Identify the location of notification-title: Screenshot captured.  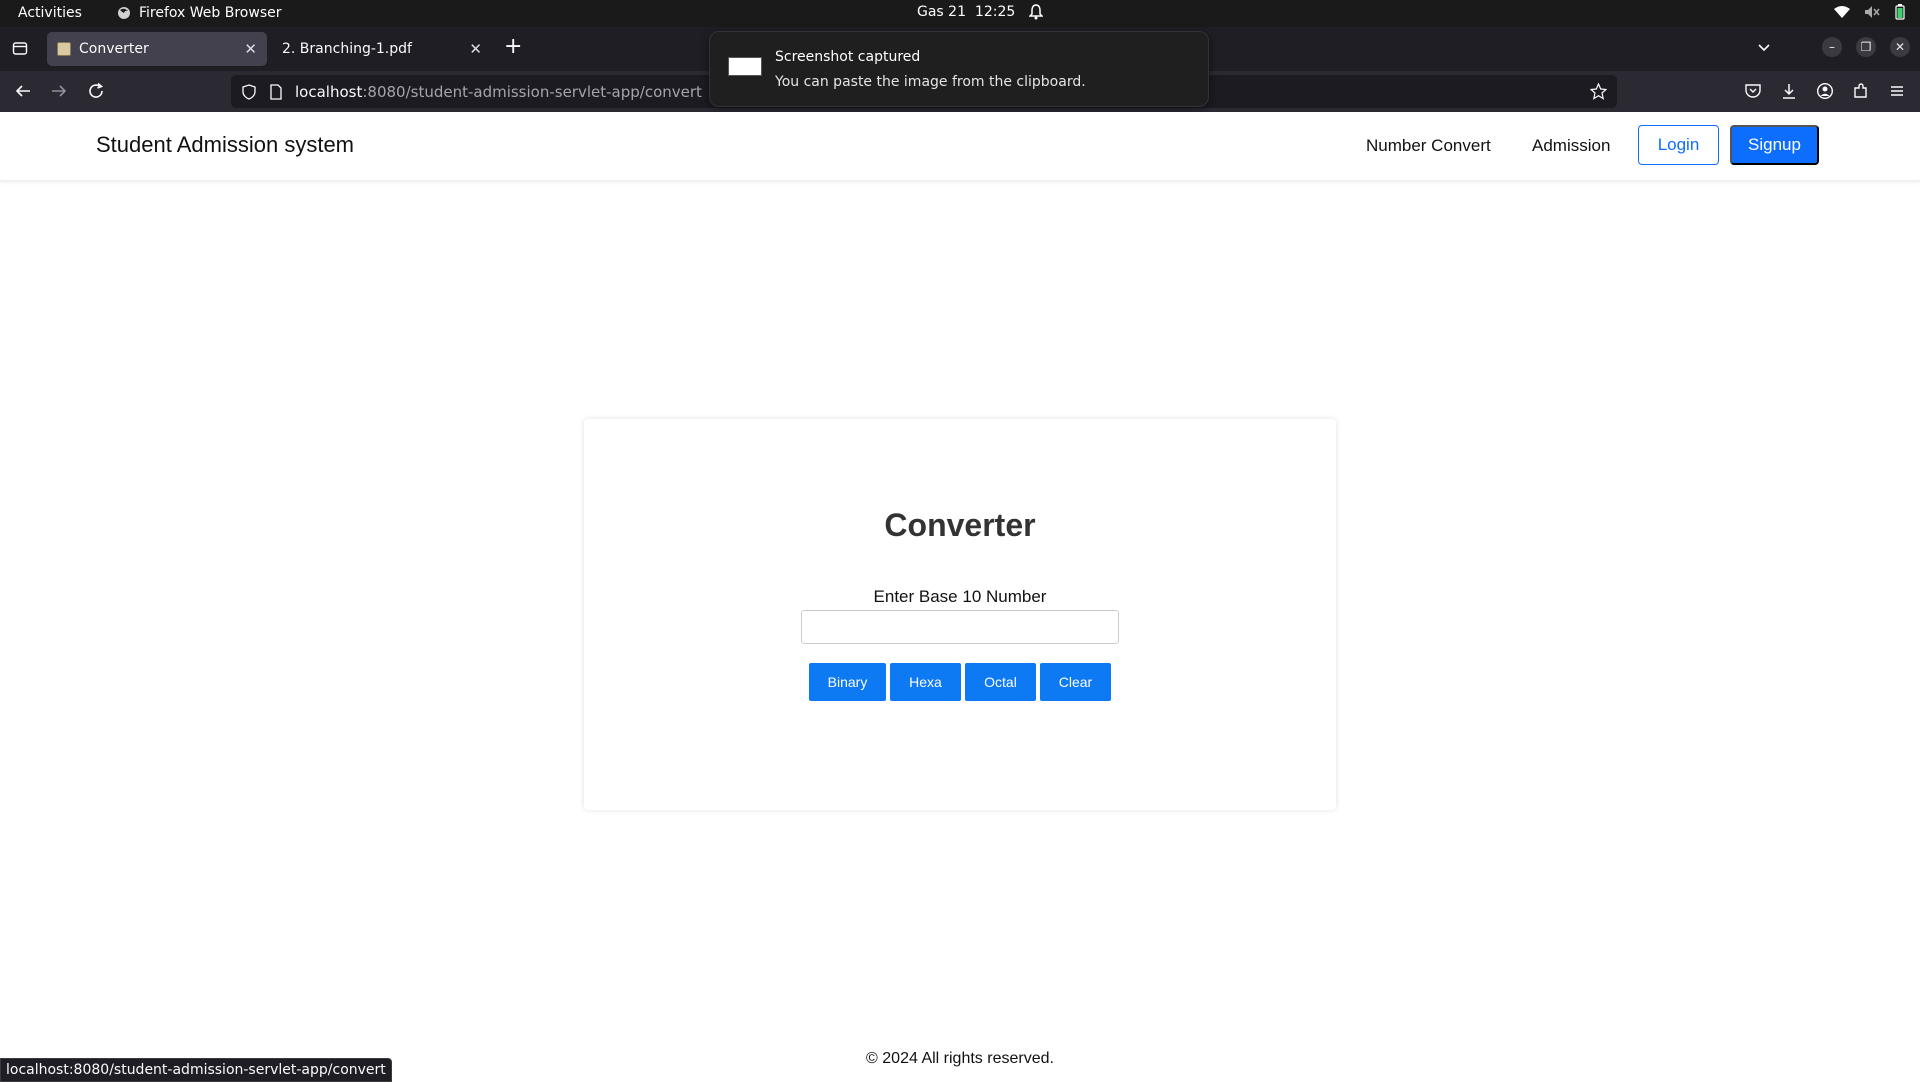
(848, 57).